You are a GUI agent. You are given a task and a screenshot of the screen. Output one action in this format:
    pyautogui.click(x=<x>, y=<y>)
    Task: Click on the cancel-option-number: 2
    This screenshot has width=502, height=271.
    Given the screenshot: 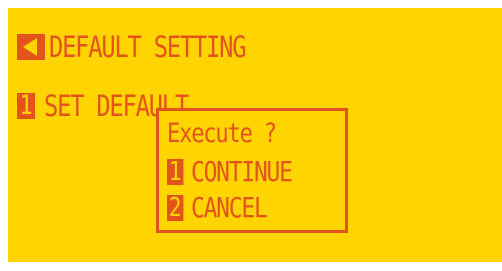 What is the action you would take?
    pyautogui.click(x=175, y=208)
    